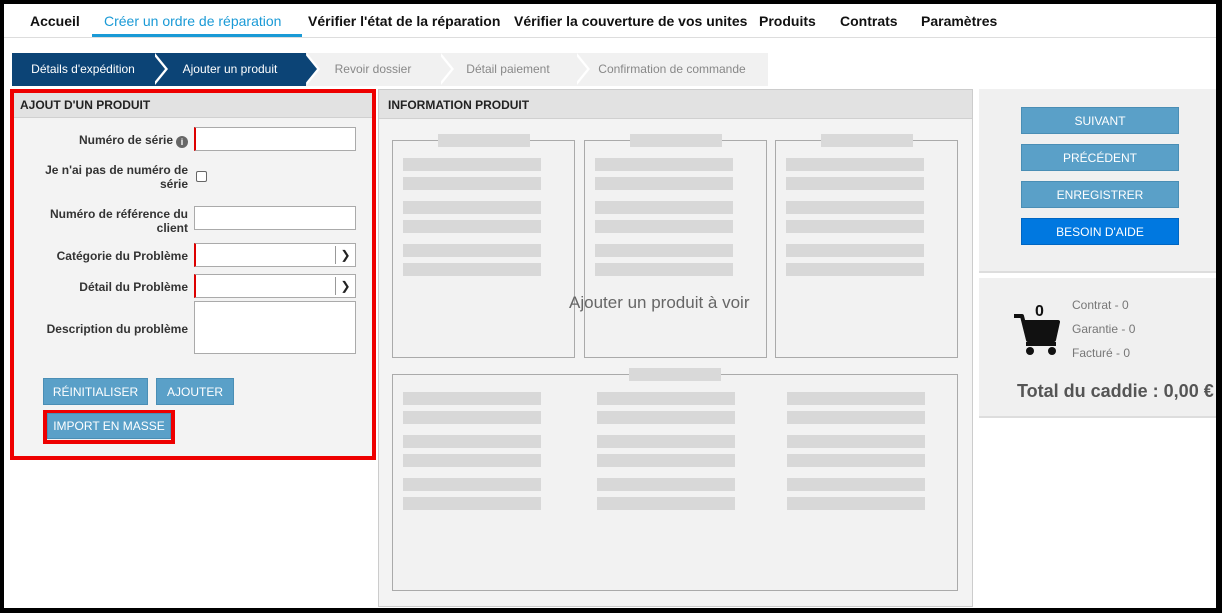 The height and width of the screenshot is (613, 1222). What do you see at coordinates (122, 256) in the screenshot?
I see `problem-category-label: Catégorie du Problème` at bounding box center [122, 256].